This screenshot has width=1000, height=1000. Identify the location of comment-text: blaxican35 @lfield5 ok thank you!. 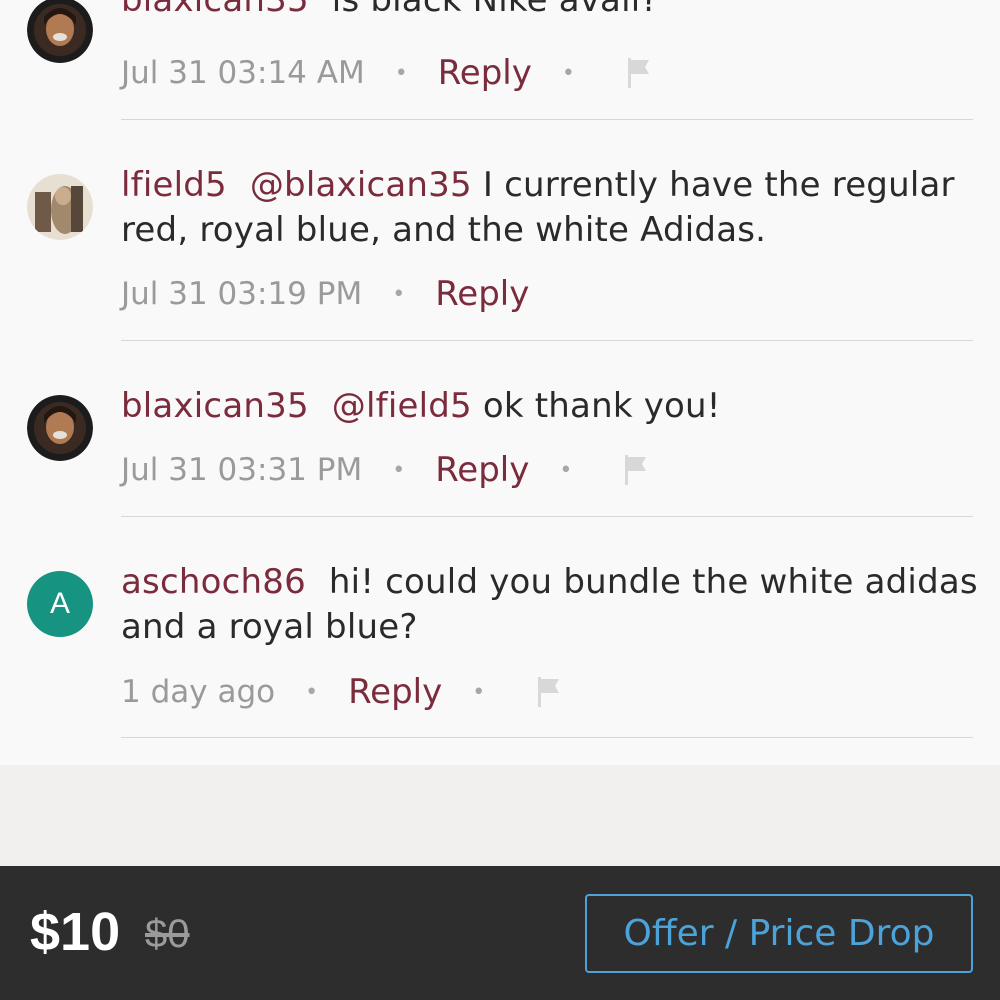
(551, 406).